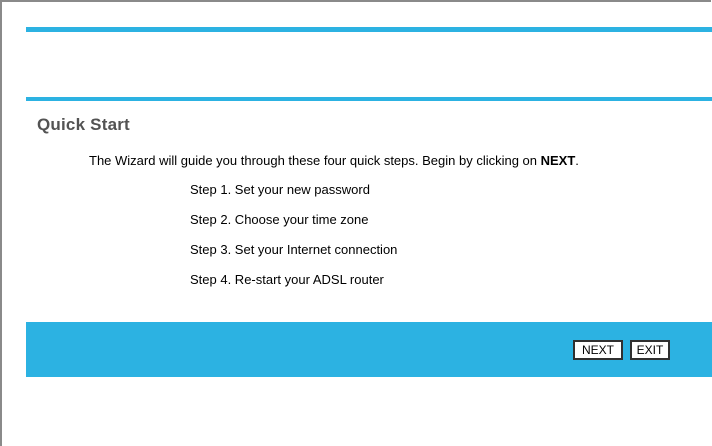 This screenshot has height=446, width=712. Describe the element at coordinates (369, 29) in the screenshot. I see `header-accent-bar` at that location.